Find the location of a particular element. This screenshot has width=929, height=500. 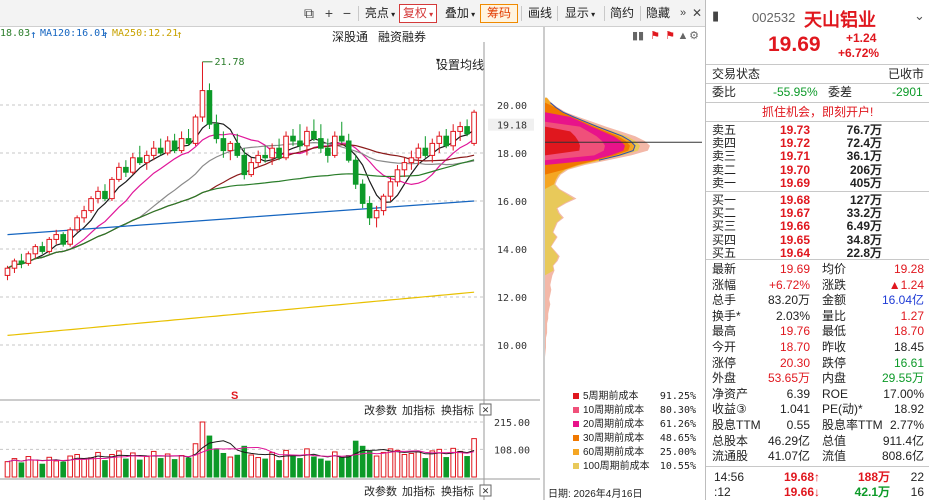

price-tick-label: 20.00 is located at coordinates (512, 106).